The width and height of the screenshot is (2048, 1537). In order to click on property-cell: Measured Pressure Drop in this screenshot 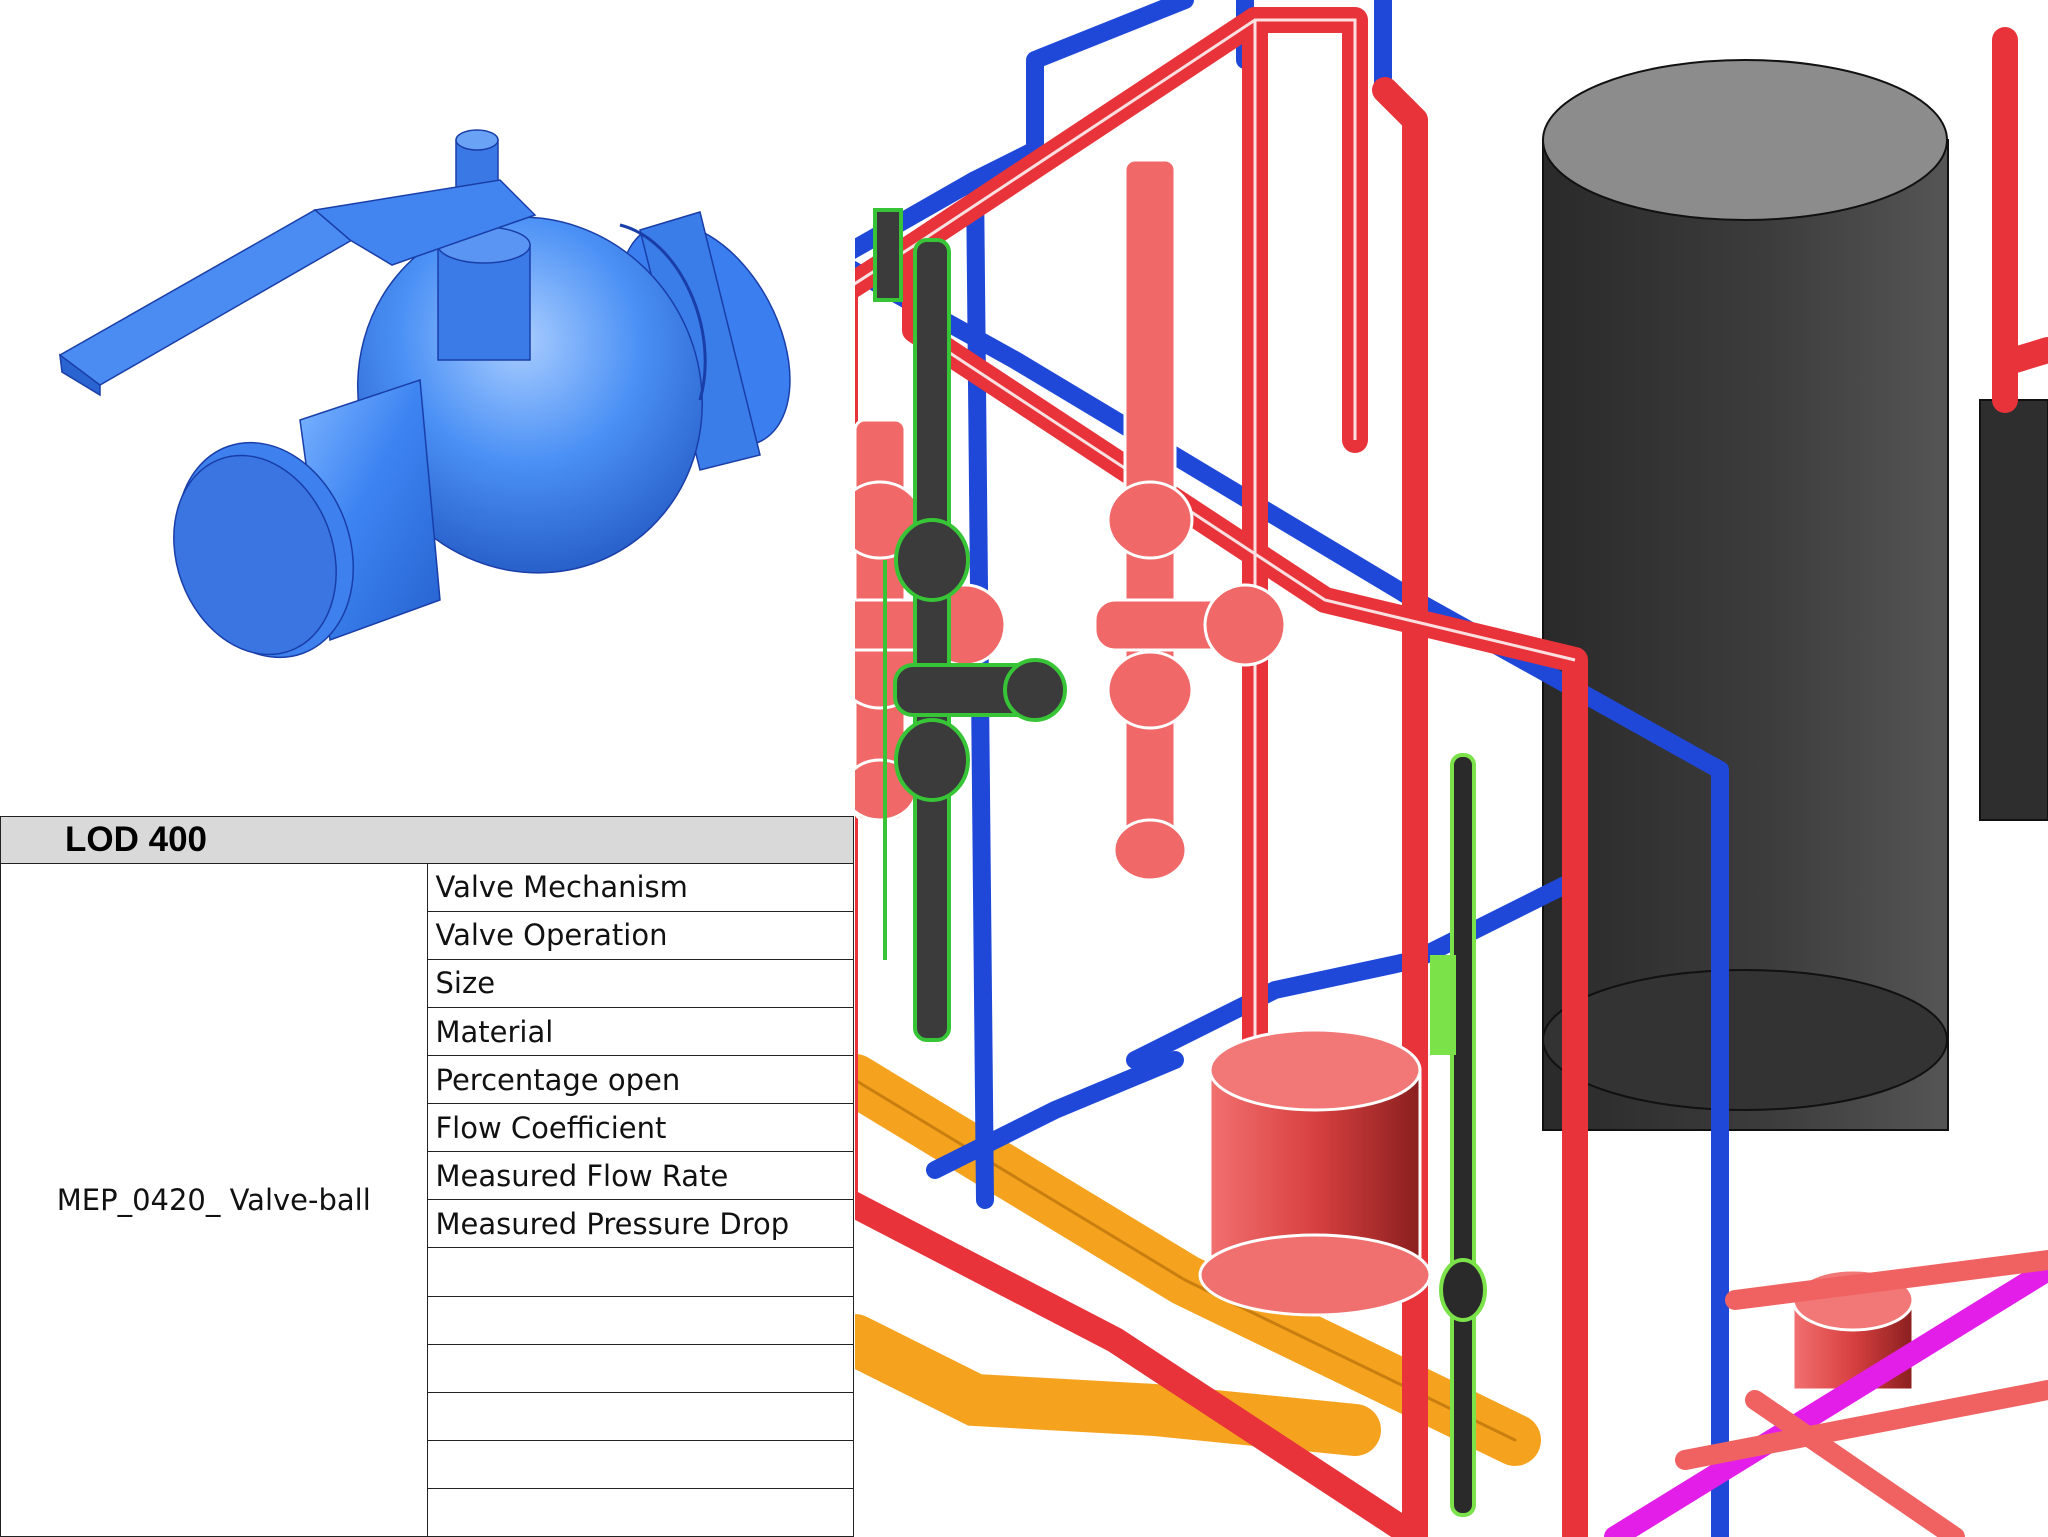, I will do `click(640, 1224)`.